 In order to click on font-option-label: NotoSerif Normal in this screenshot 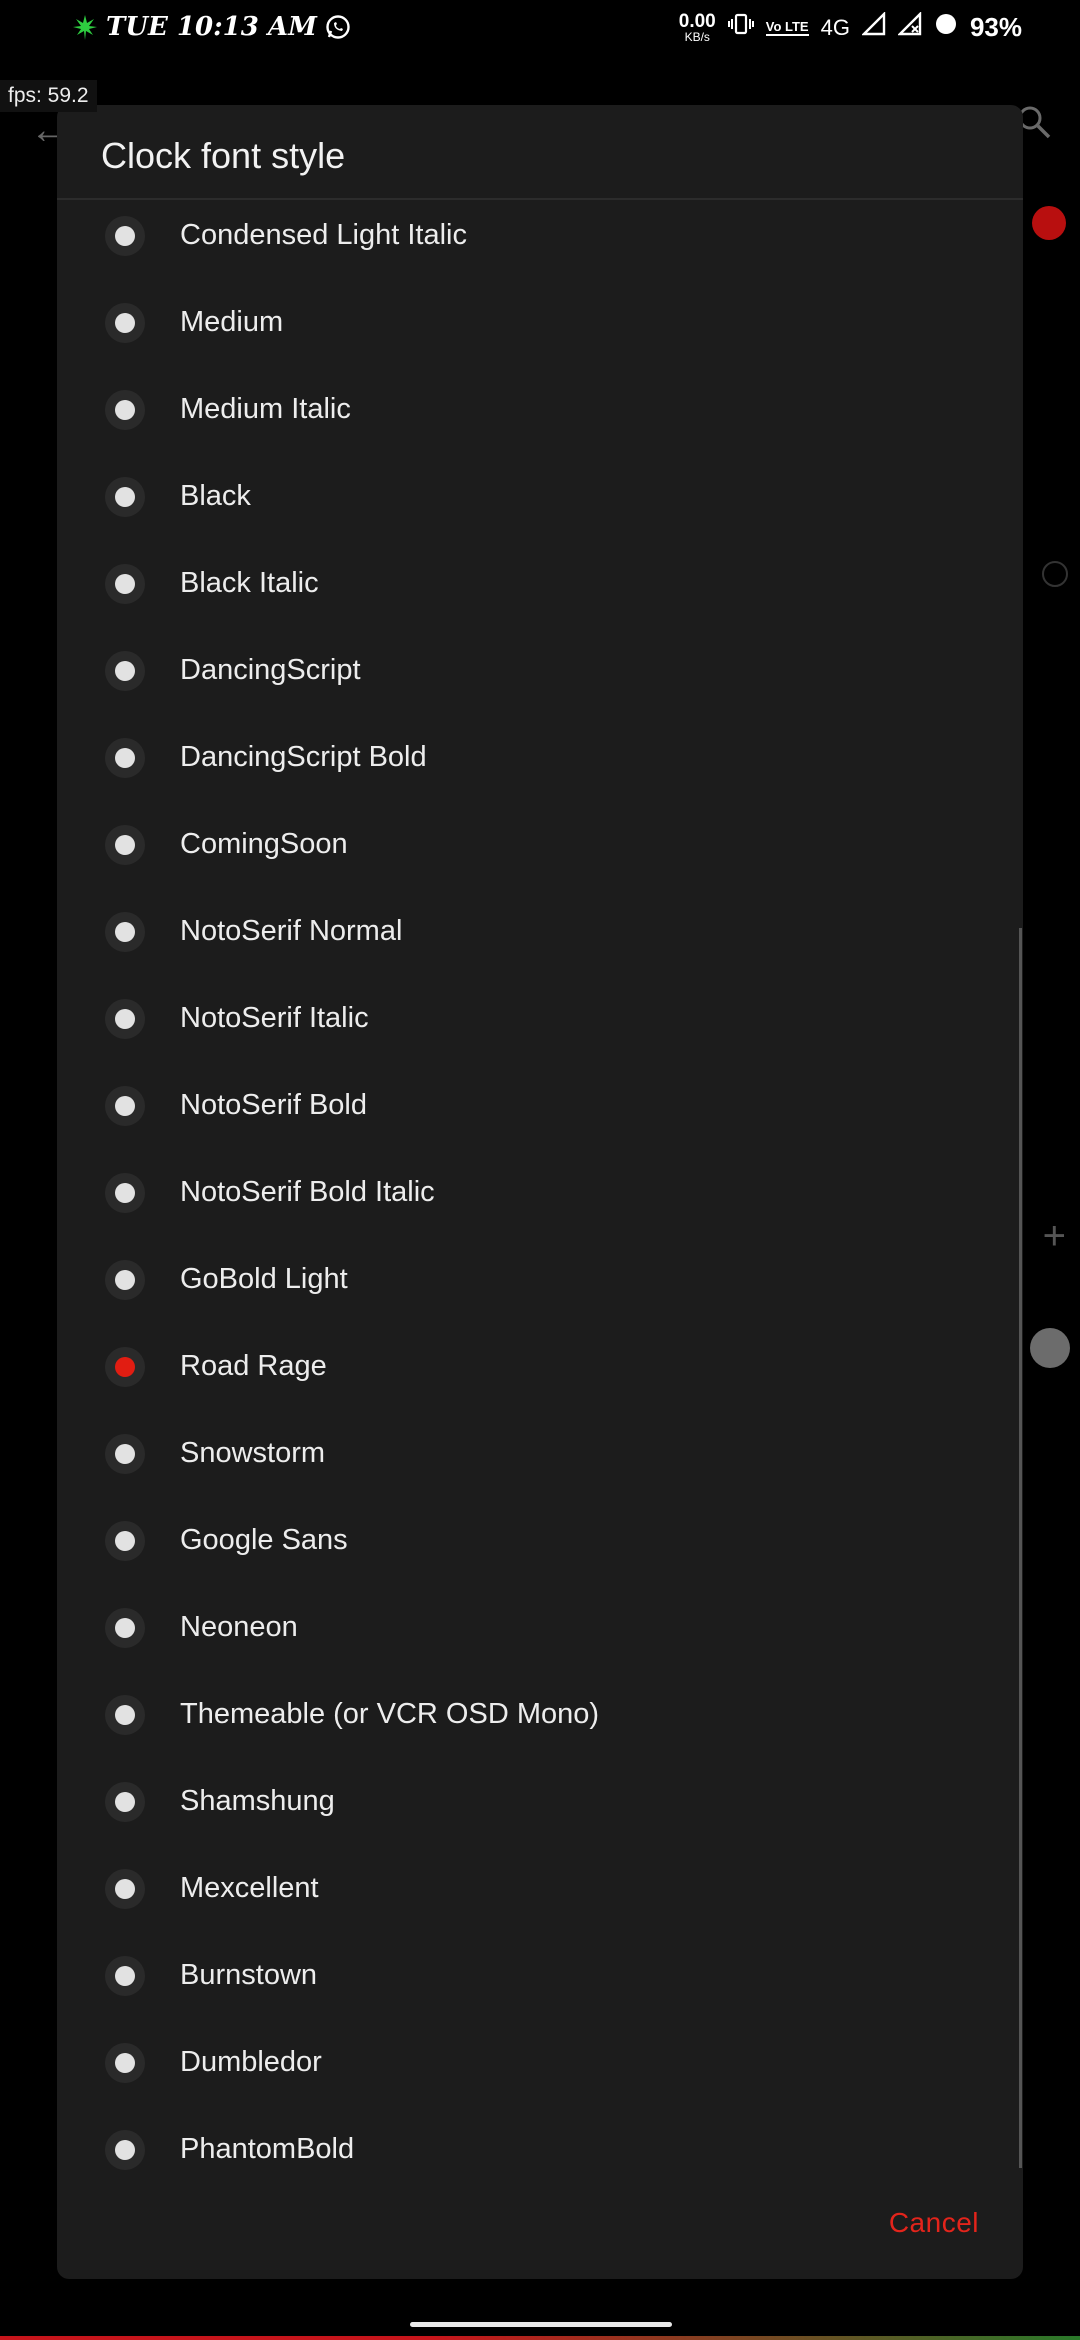, I will do `click(291, 931)`.